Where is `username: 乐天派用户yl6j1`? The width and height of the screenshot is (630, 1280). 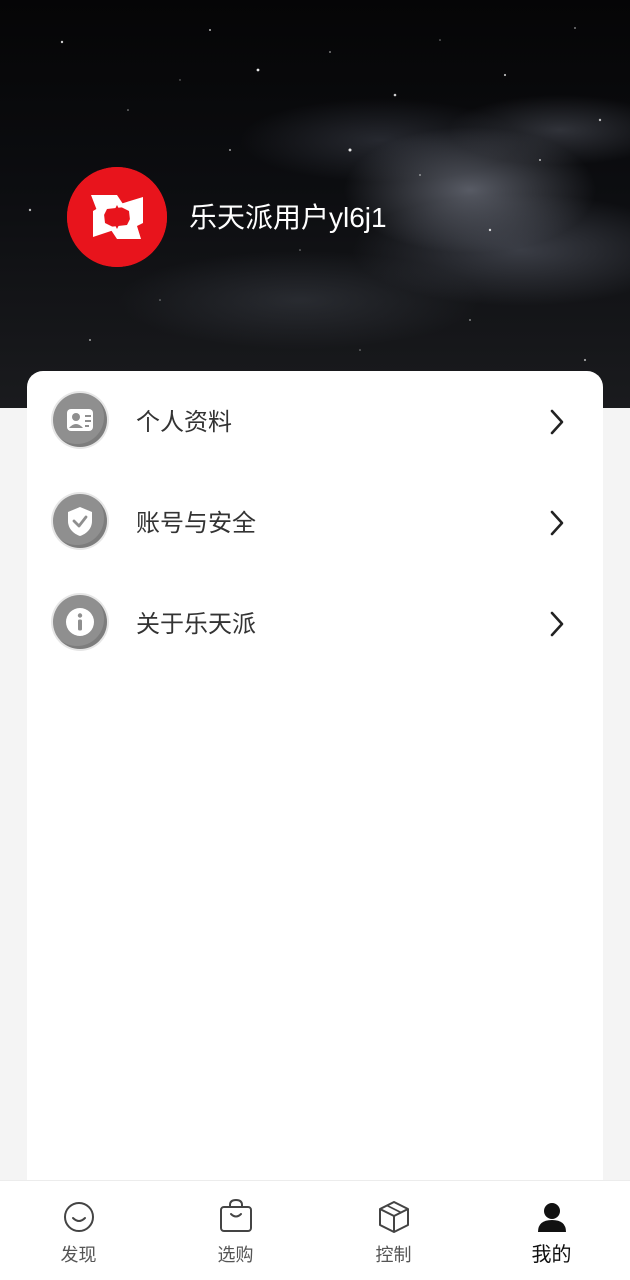 username: 乐天派用户yl6j1 is located at coordinates (288, 218).